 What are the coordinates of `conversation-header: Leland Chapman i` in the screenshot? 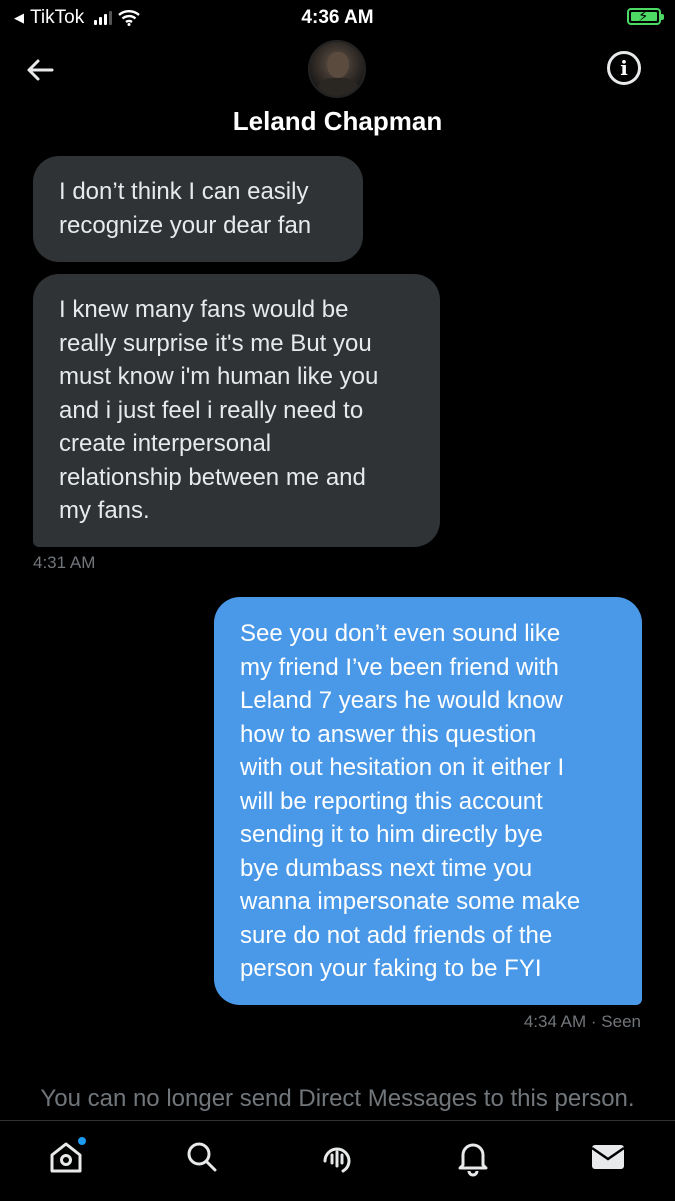 It's located at (337, 89).